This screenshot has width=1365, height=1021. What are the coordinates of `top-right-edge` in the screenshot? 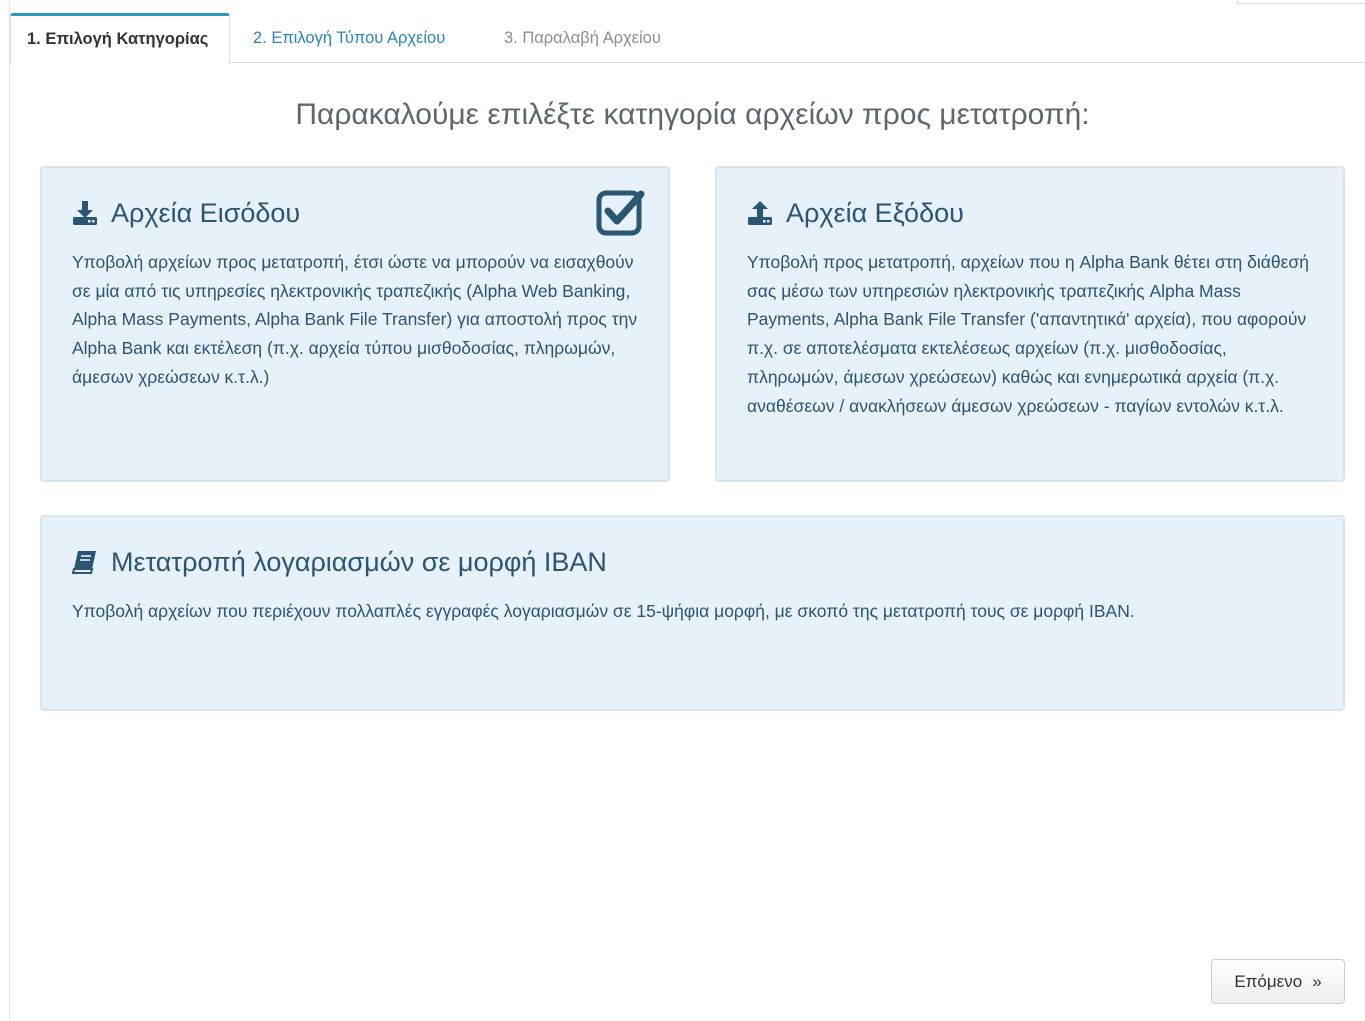 It's located at (1301, 2).